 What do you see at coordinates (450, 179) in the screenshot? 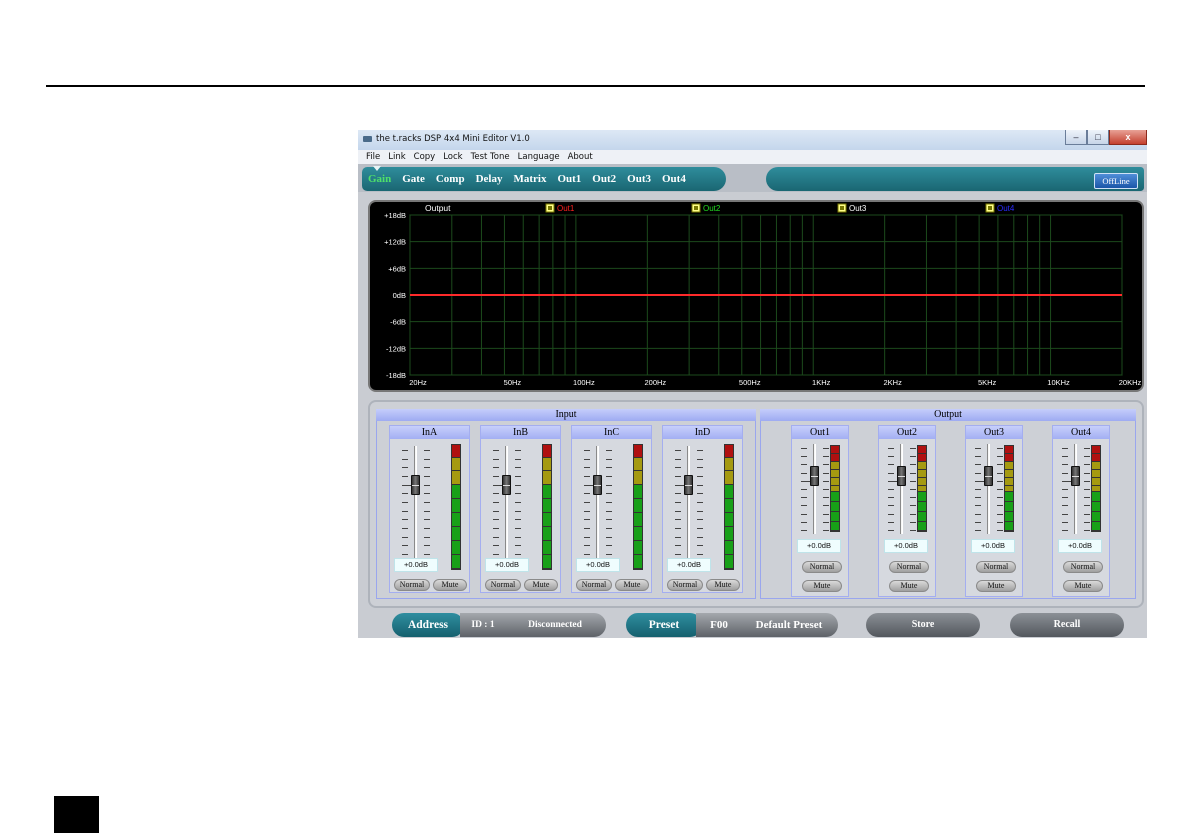
I see `tab-comp: Comp` at bounding box center [450, 179].